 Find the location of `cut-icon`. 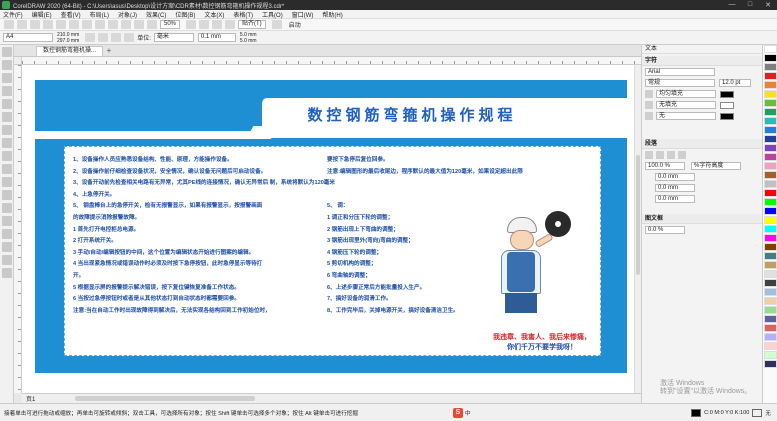

cut-icon is located at coordinates (61, 24).